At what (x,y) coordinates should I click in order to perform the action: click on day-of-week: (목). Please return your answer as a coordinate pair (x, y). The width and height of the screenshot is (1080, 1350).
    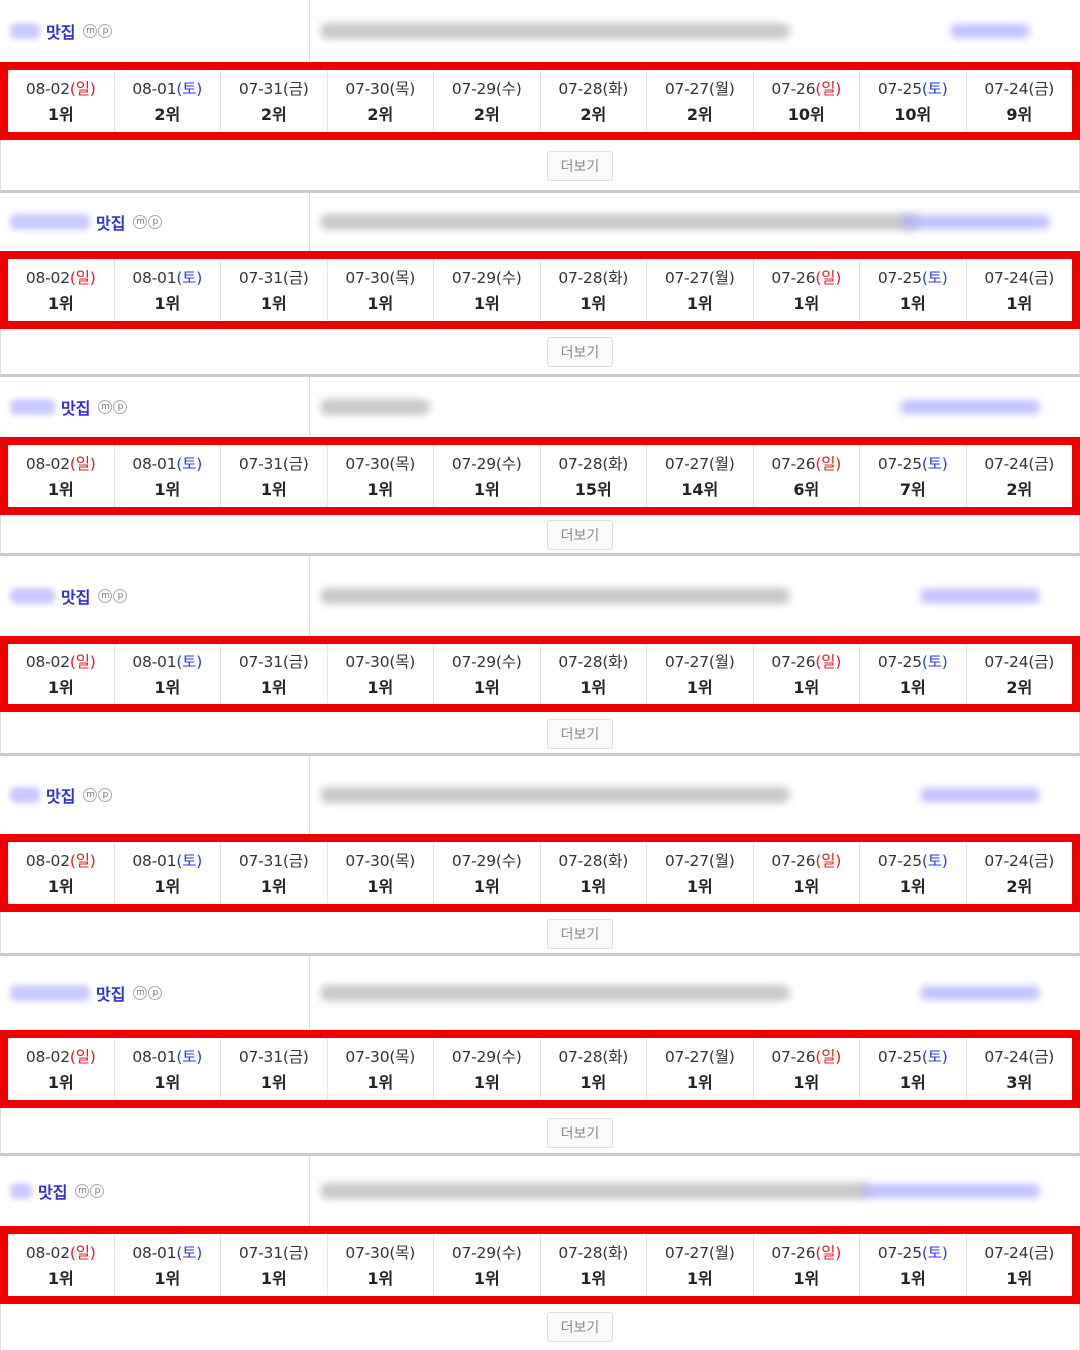
    Looking at the image, I should click on (402, 464).